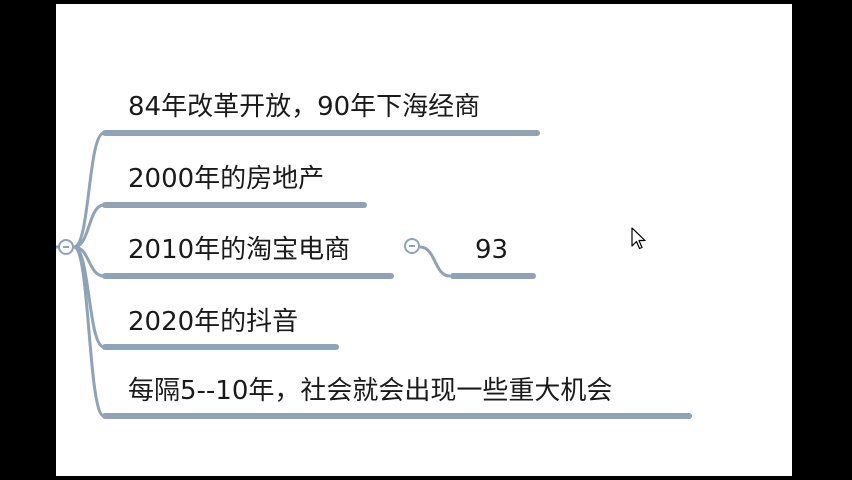 The width and height of the screenshot is (852, 480). Describe the element at coordinates (226, 179) in the screenshot. I see `branch-label: 2000年的房地产` at that location.